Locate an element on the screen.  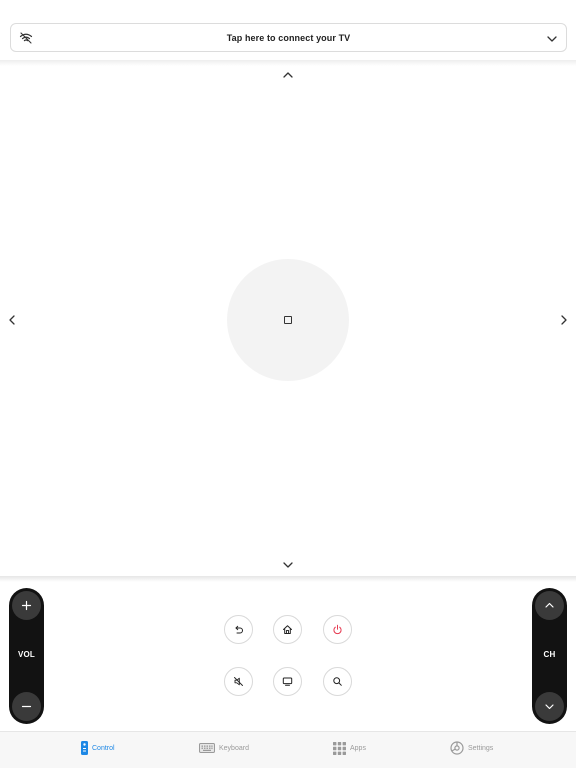
tab-settings: Settings is located at coordinates (471, 748).